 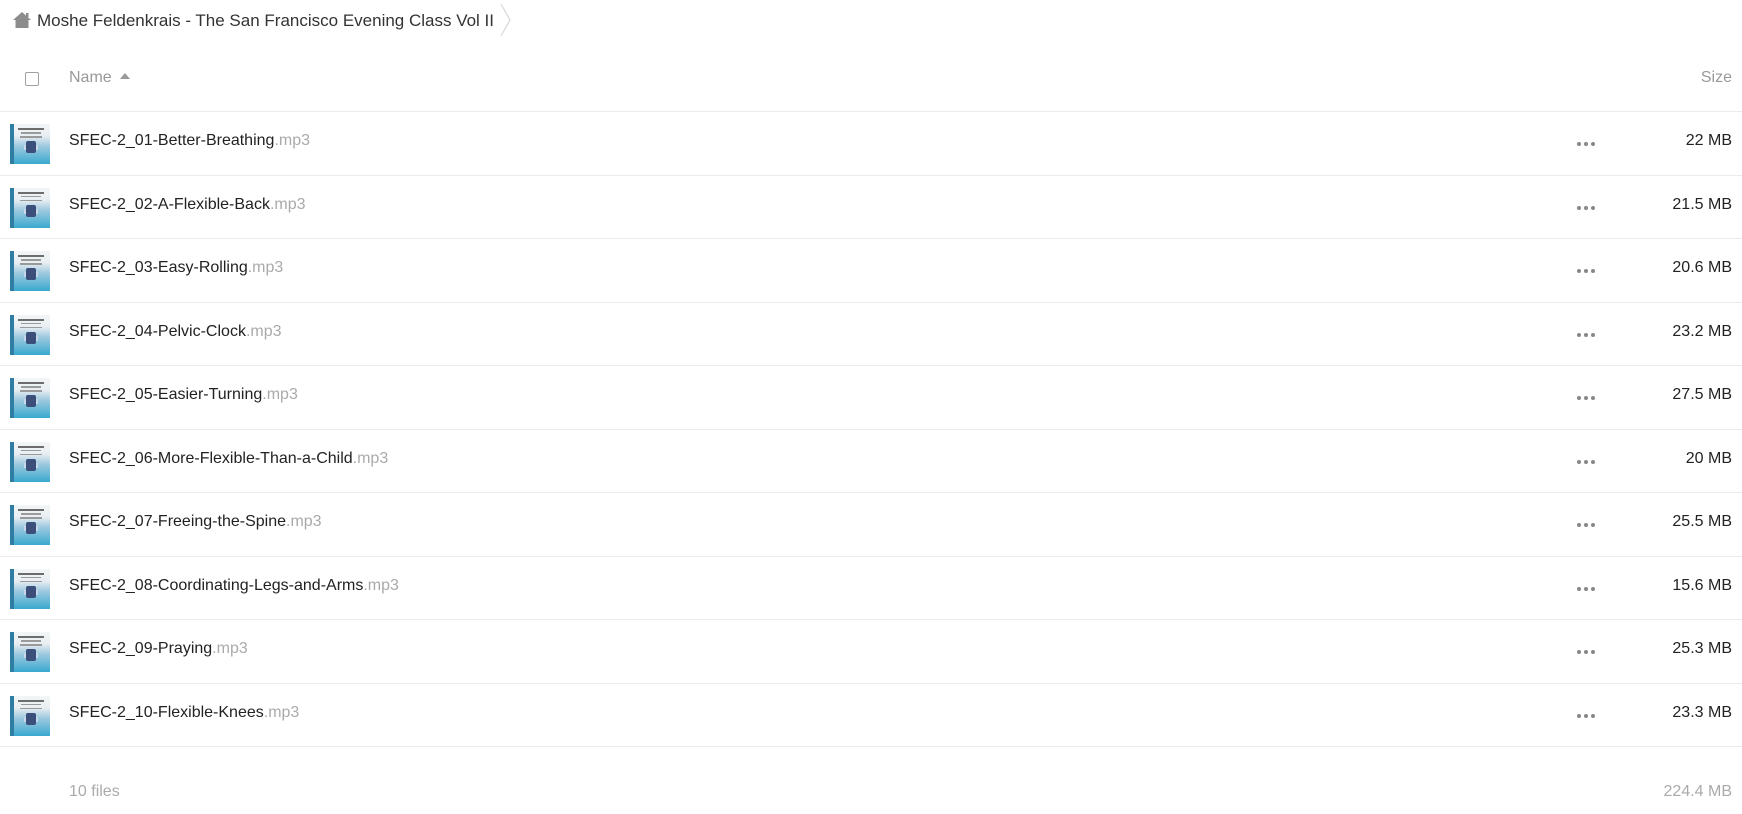 I want to click on file-name: SFEC-2_04-Pelvic-Clock.mp3, so click(x=175, y=332).